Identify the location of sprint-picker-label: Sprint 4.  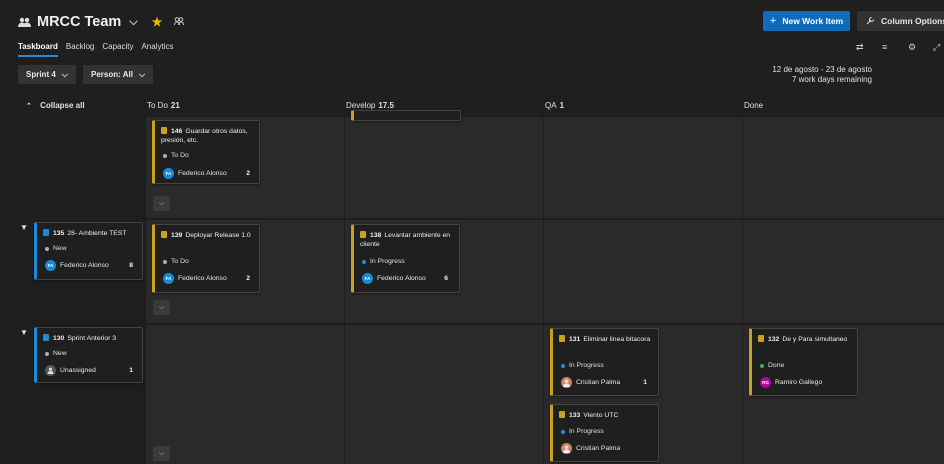
(41, 74).